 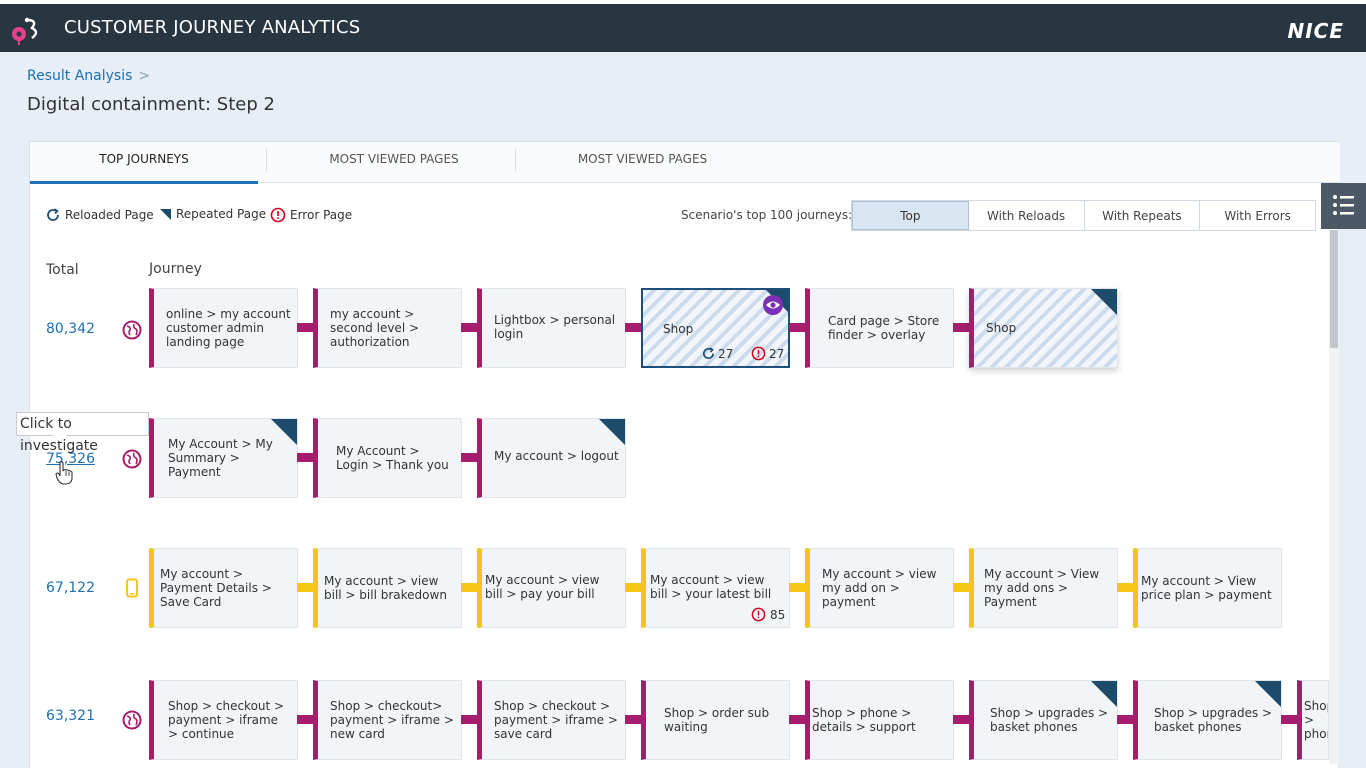 What do you see at coordinates (387, 588) in the screenshot?
I see `journey-step-card: My account > view bill > bill brakedown` at bounding box center [387, 588].